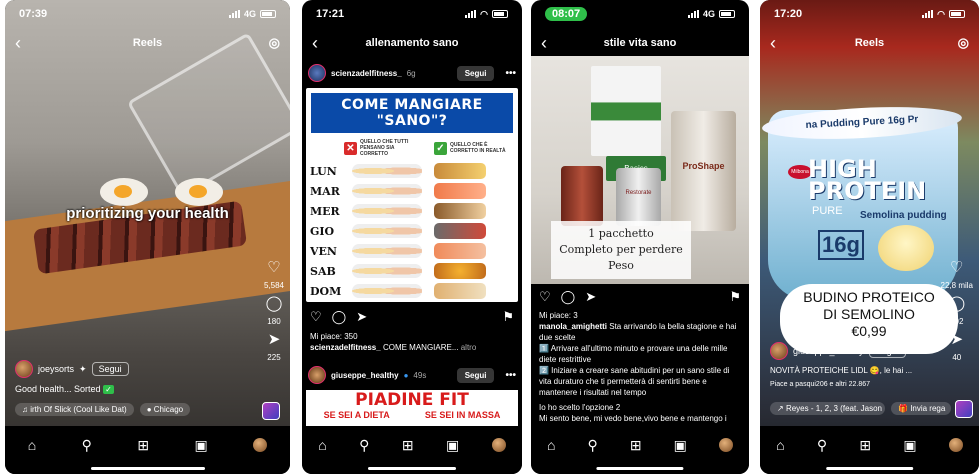  I want to click on music-chip: ↗ Reyes - 1, 2, 3 (feat. Jason, so click(827, 408).